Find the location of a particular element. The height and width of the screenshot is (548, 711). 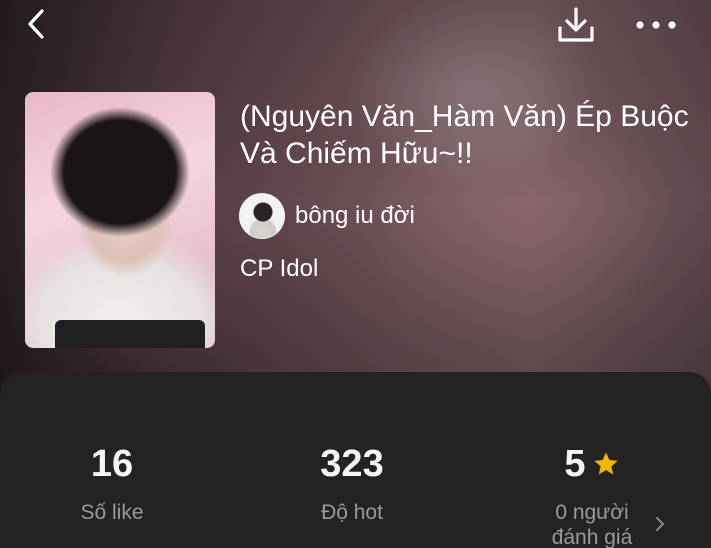

top-bar is located at coordinates (355, 25).